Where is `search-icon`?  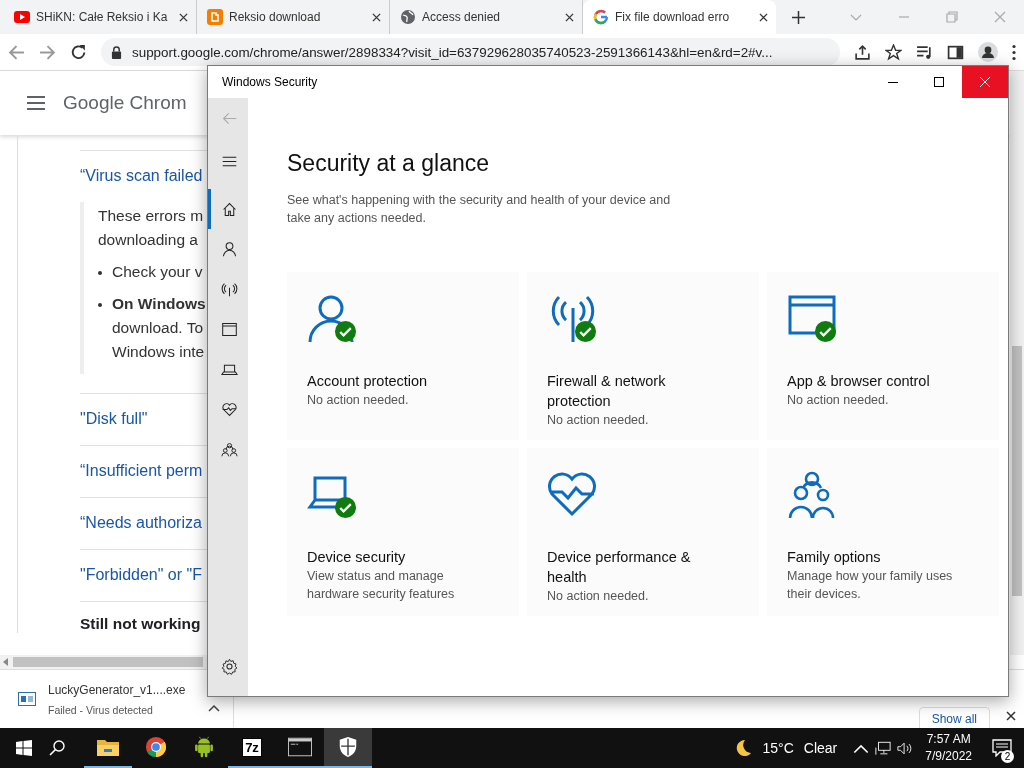 search-icon is located at coordinates (57, 748).